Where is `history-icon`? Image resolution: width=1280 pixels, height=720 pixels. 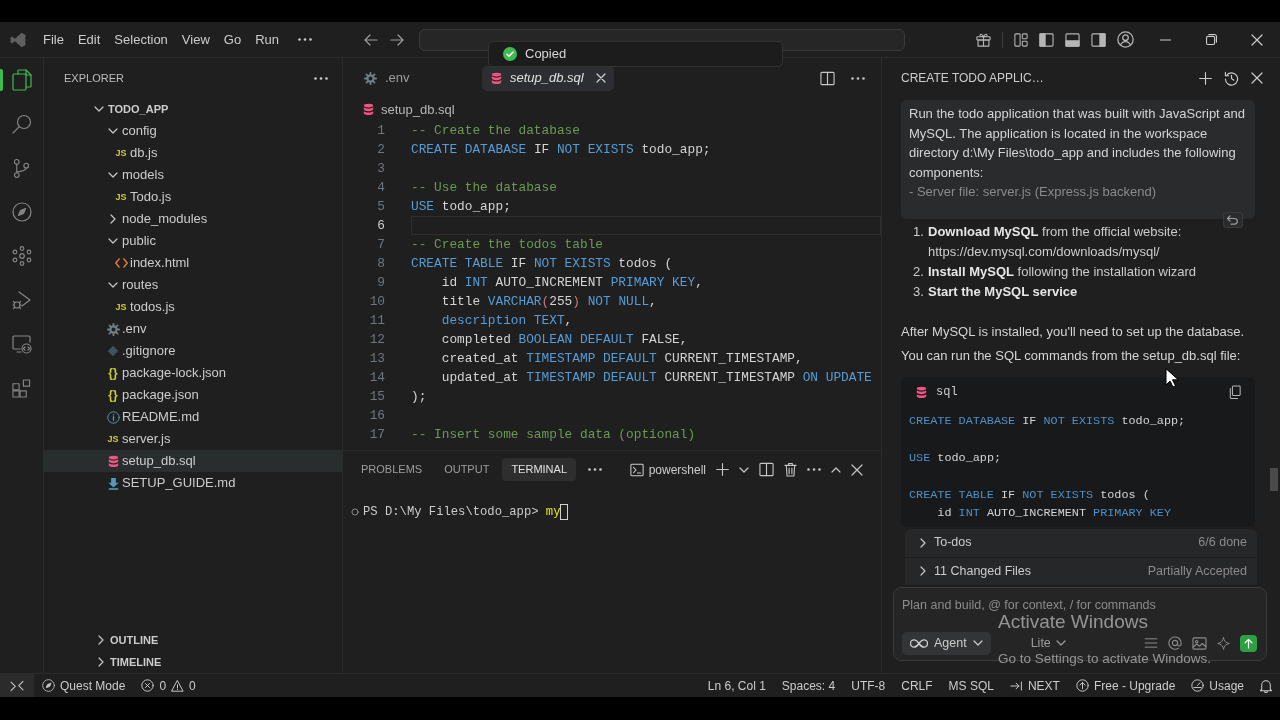 history-icon is located at coordinates (1231, 78).